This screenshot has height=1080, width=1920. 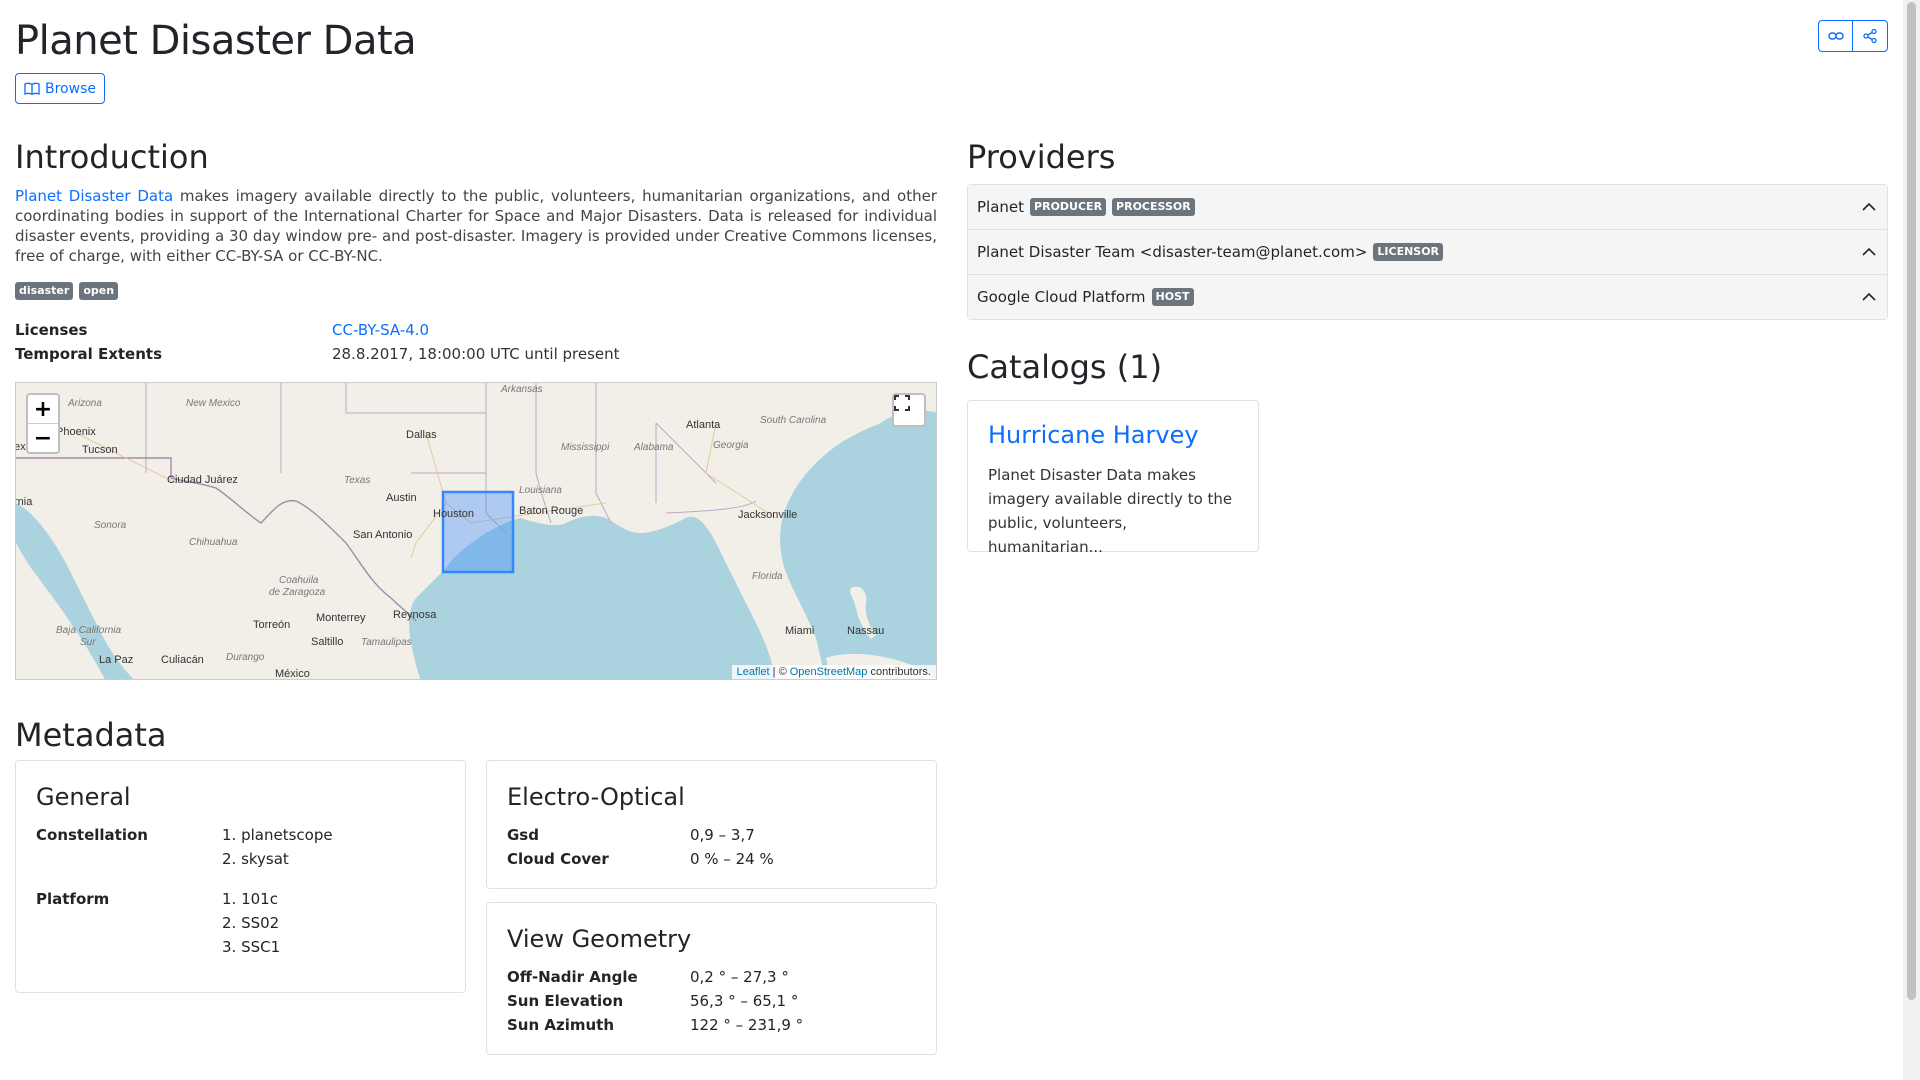 I want to click on map-label: La Paz, so click(x=116, y=660).